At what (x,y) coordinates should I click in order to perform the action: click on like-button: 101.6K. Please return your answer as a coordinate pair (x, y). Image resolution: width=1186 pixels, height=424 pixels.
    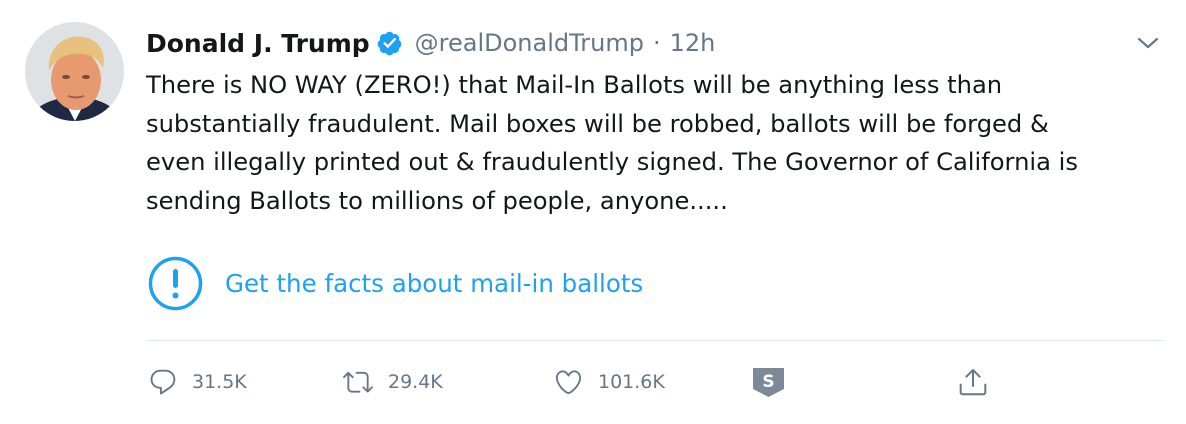
    Looking at the image, I should click on (609, 382).